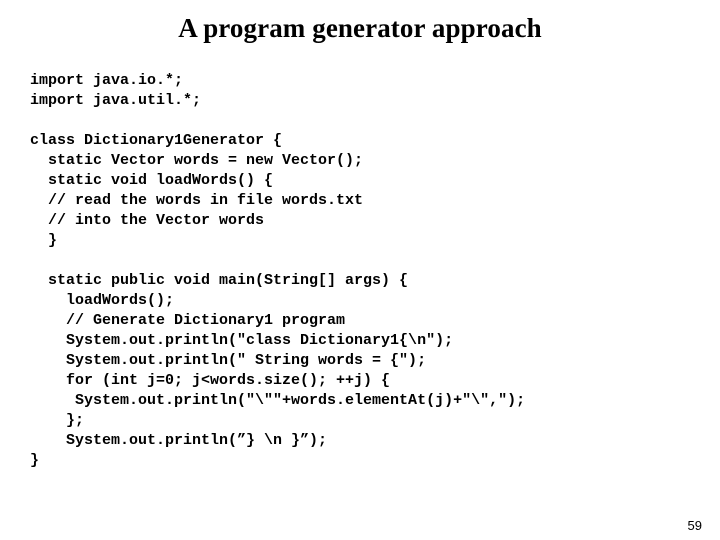  What do you see at coordinates (147, 220) in the screenshot?
I see `code-line: // into the Vector words` at bounding box center [147, 220].